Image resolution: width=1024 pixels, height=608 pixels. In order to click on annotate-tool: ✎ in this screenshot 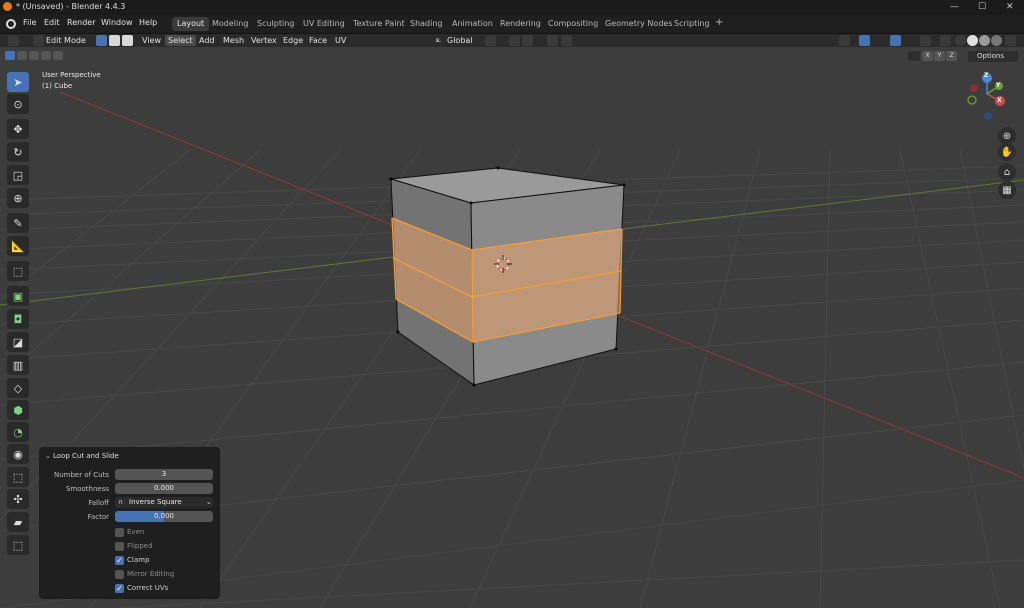, I will do `click(18, 223)`.